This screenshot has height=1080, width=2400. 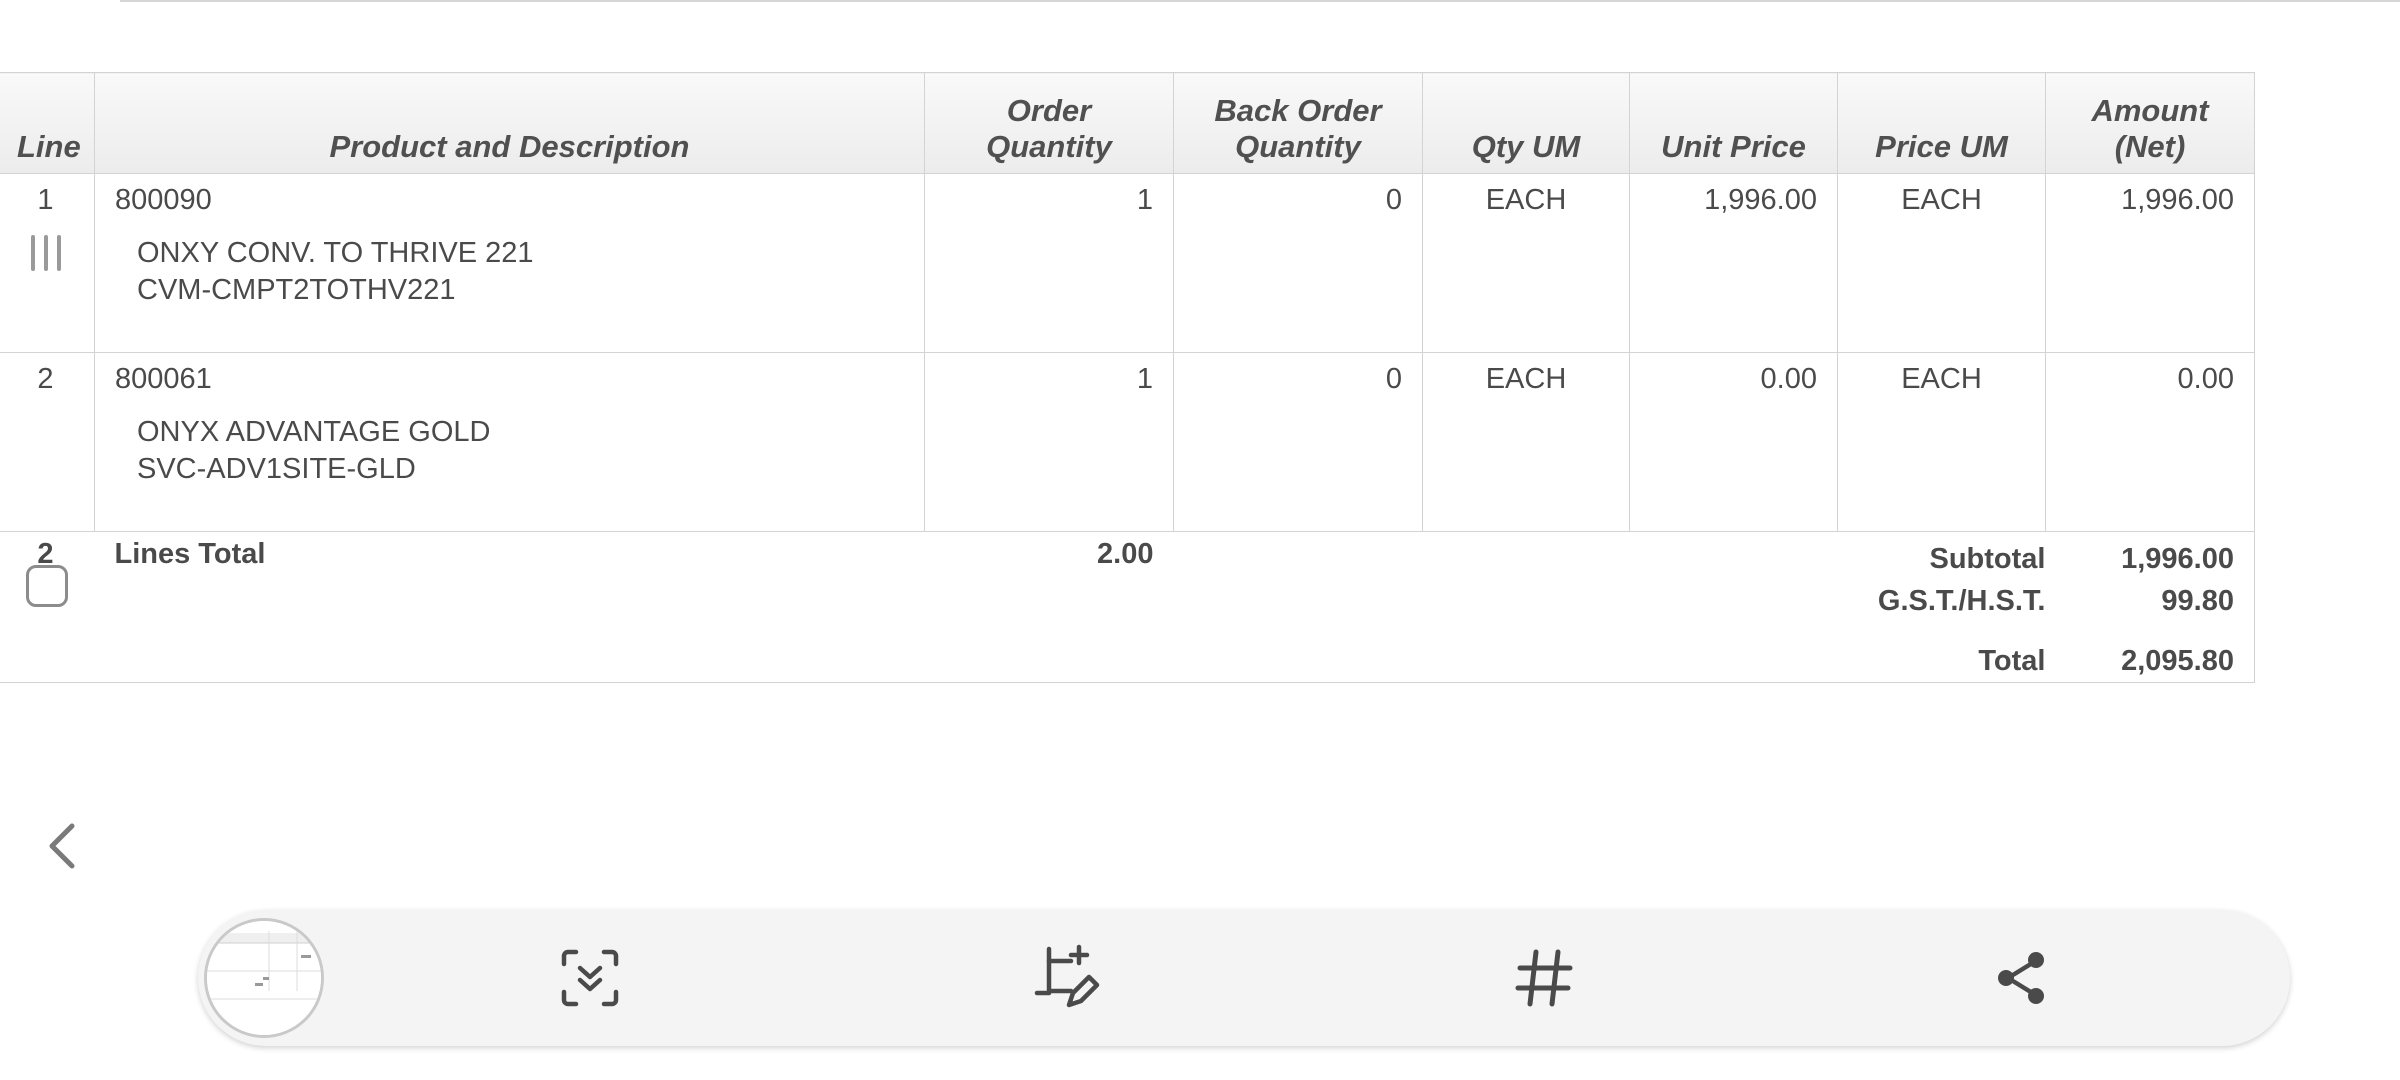 I want to click on header-amount-net: Amount (Net), so click(x=2150, y=123).